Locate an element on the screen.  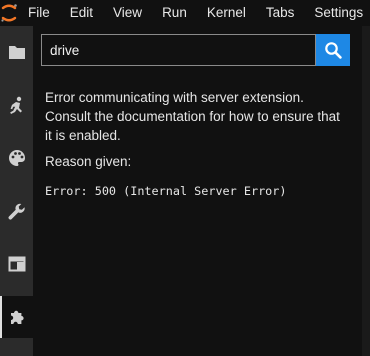
search-button is located at coordinates (333, 50).